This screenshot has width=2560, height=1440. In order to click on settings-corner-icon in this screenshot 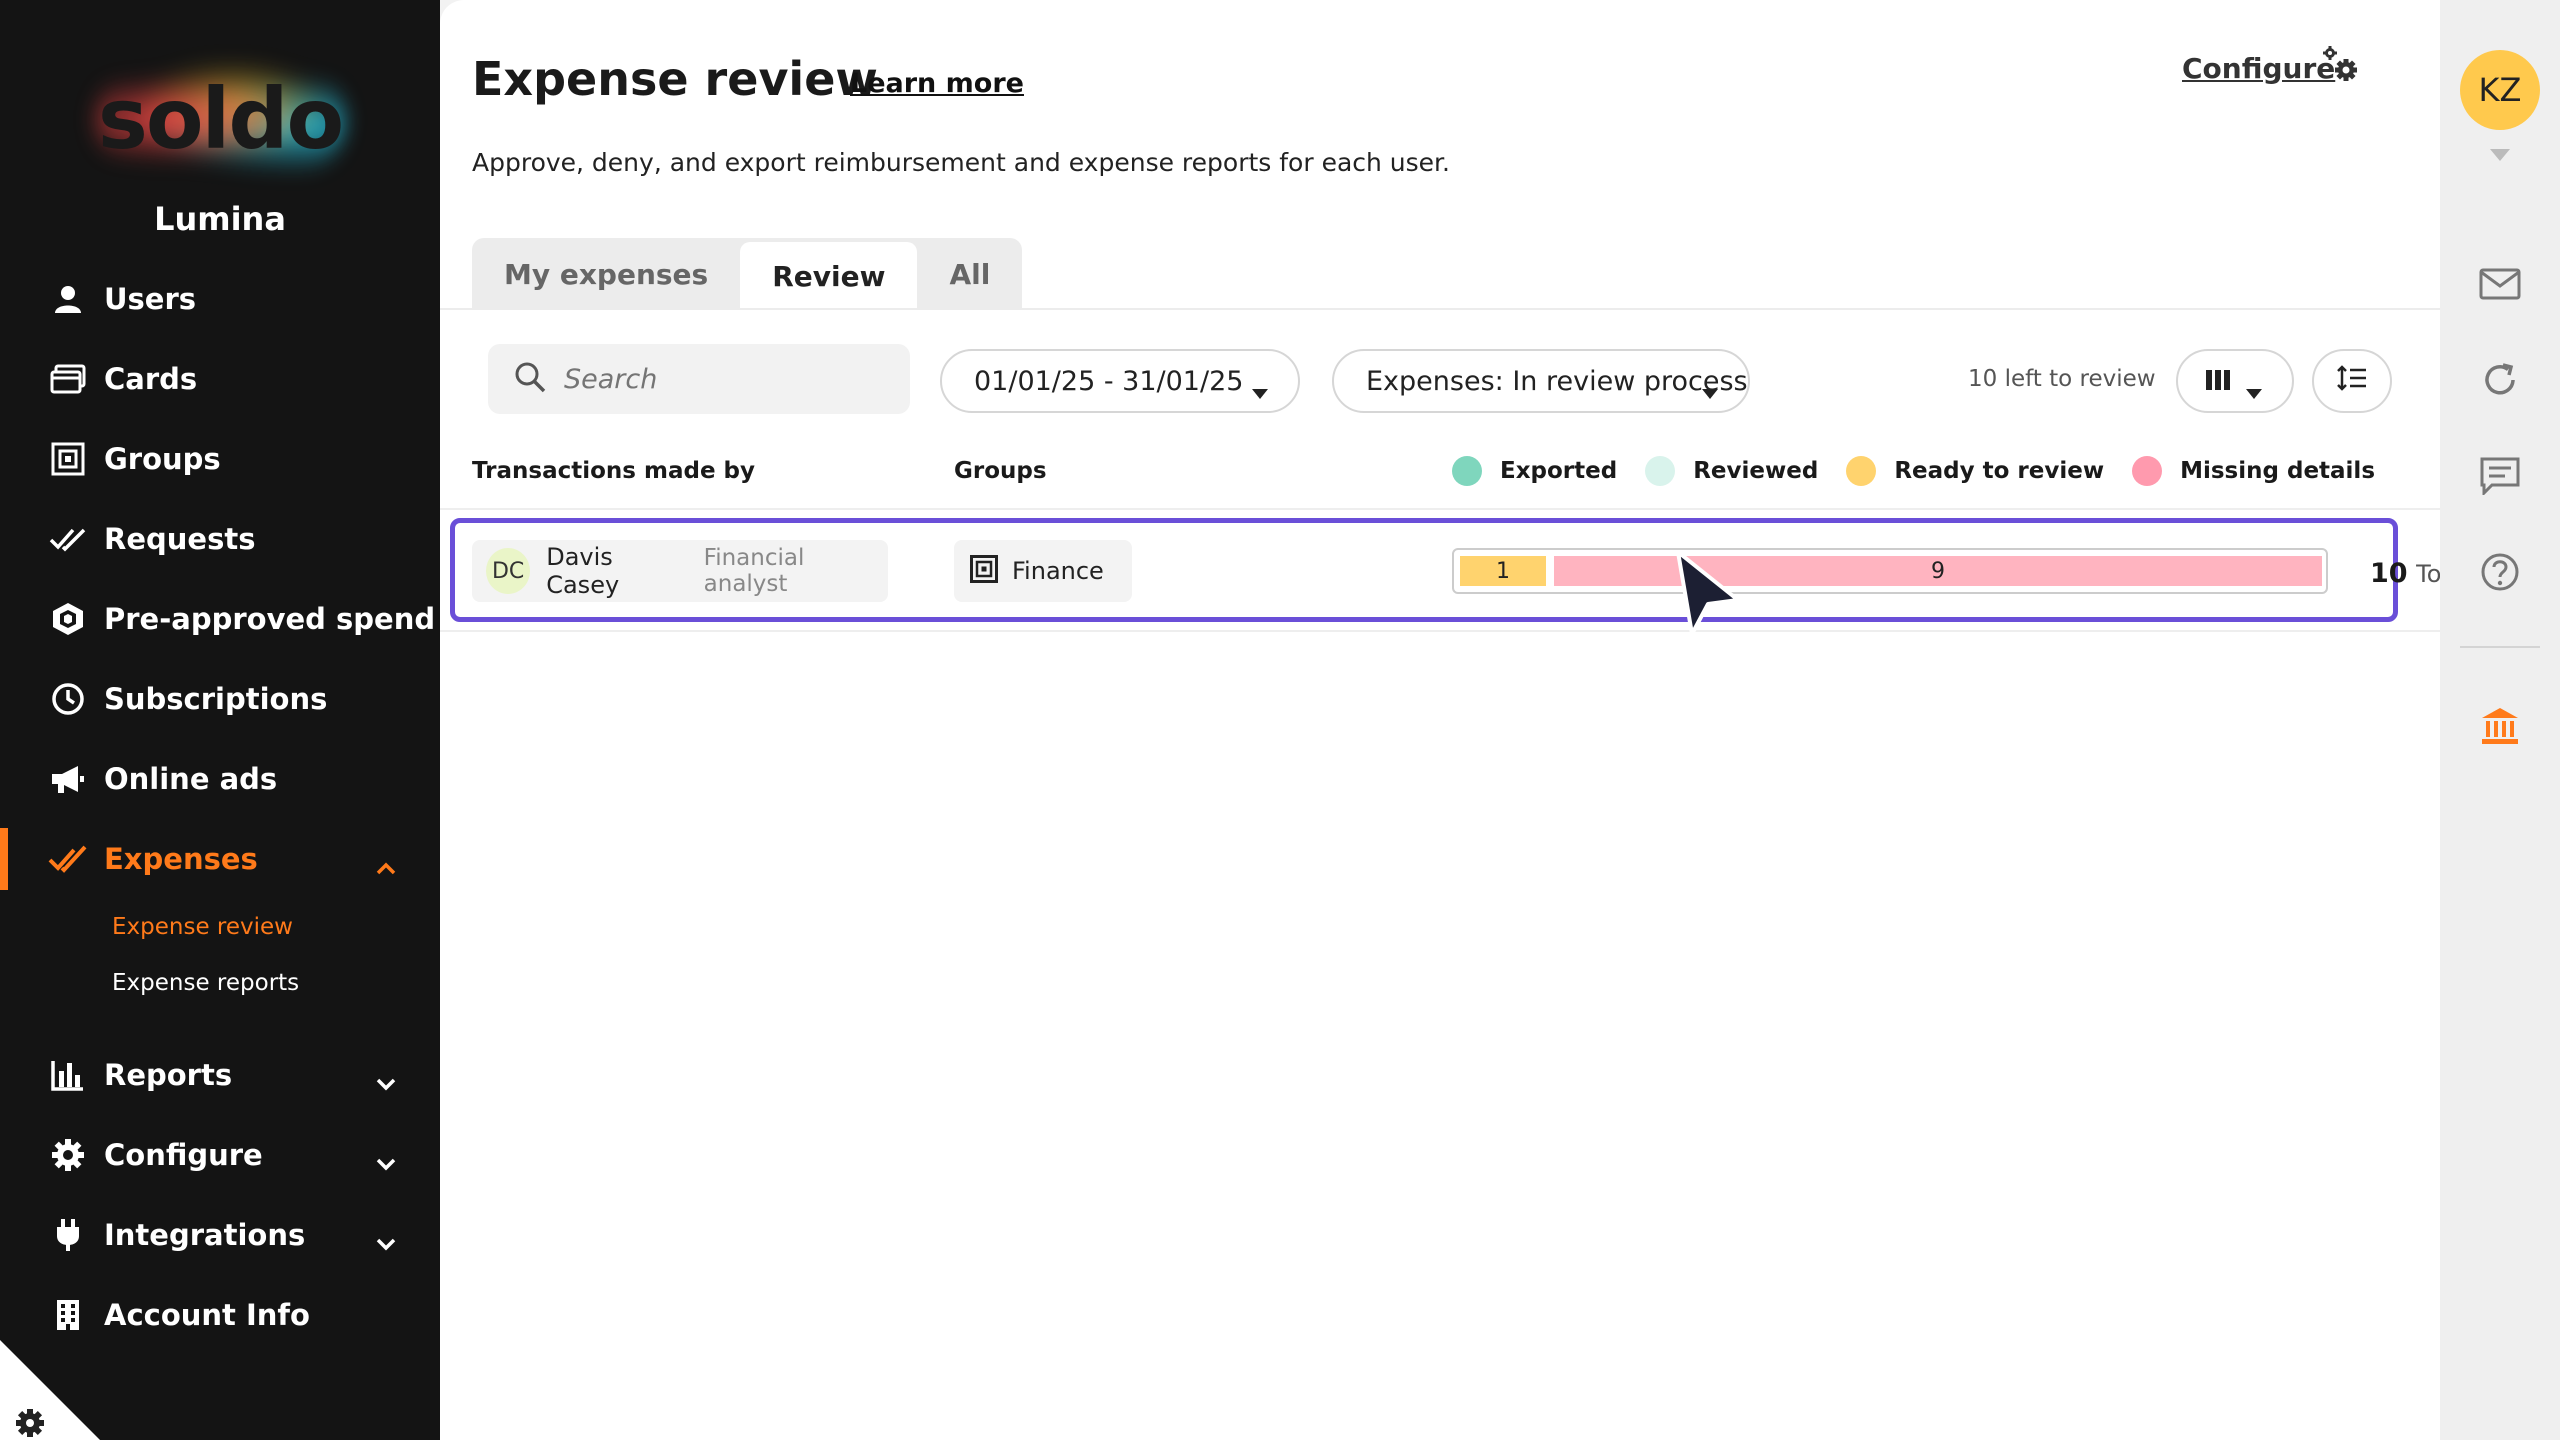, I will do `click(50, 1390)`.